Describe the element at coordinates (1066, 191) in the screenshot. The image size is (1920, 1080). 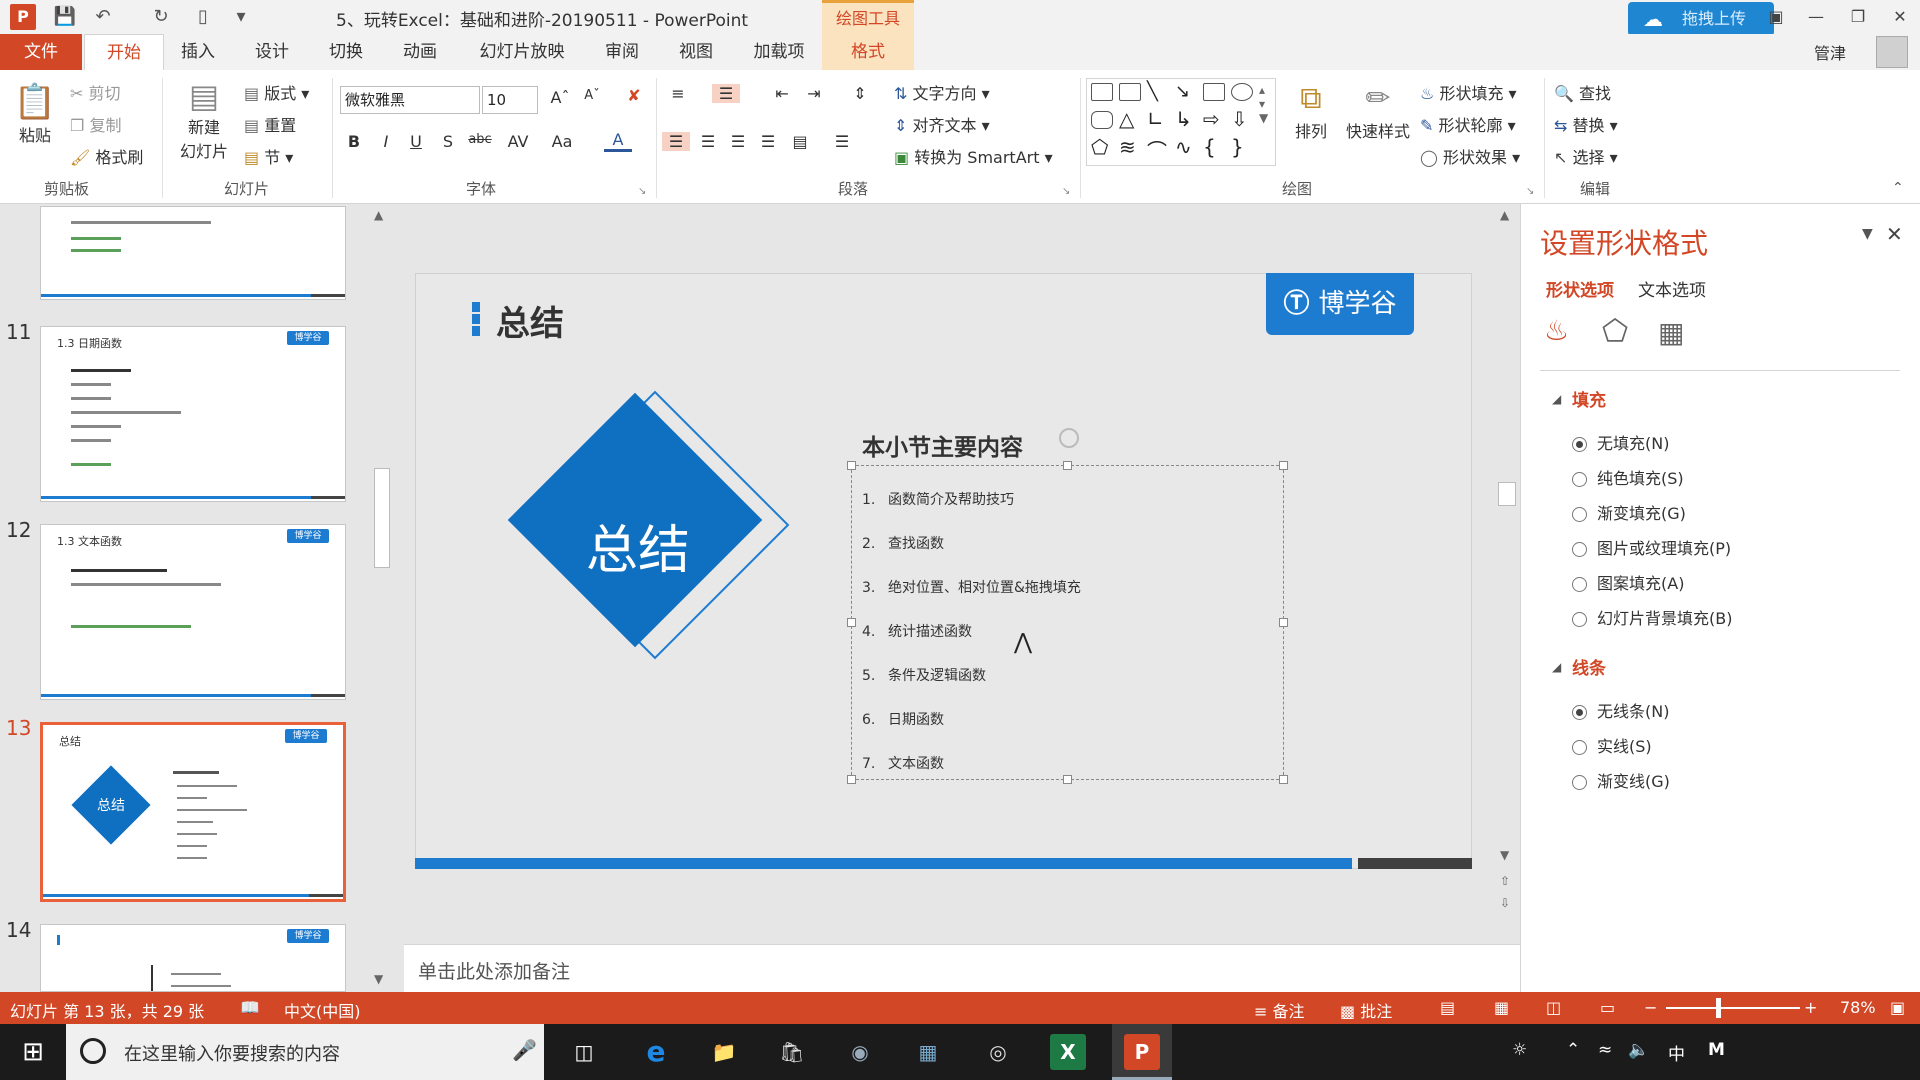
I see `paragraph-dialog-launcher-icon: ↘` at that location.